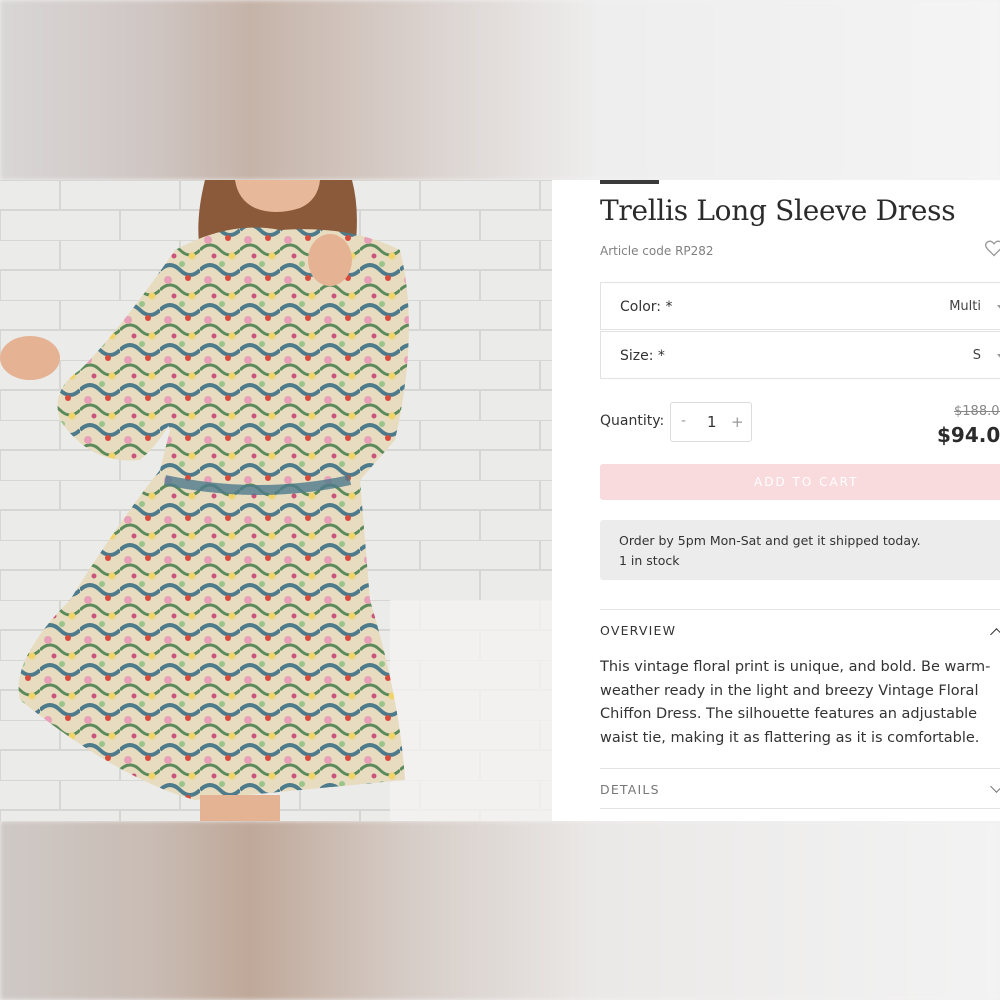  Describe the element at coordinates (778, 210) in the screenshot. I see `product-title: Trellis Long Sleeve Dress` at that location.